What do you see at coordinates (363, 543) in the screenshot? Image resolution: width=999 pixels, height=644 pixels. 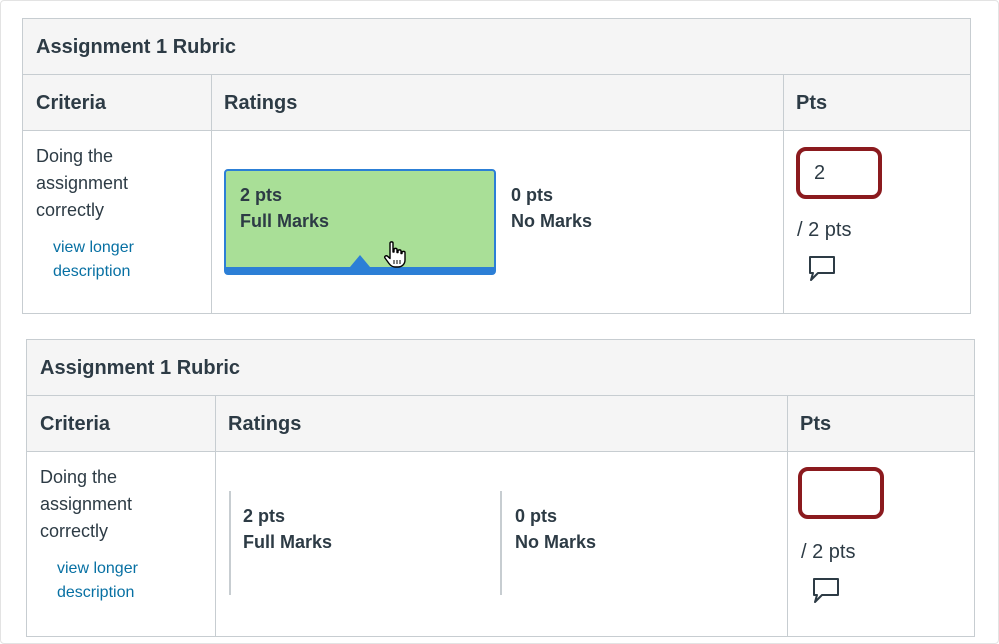 I see `rating-full-marks: 2 pts Full Marks` at bounding box center [363, 543].